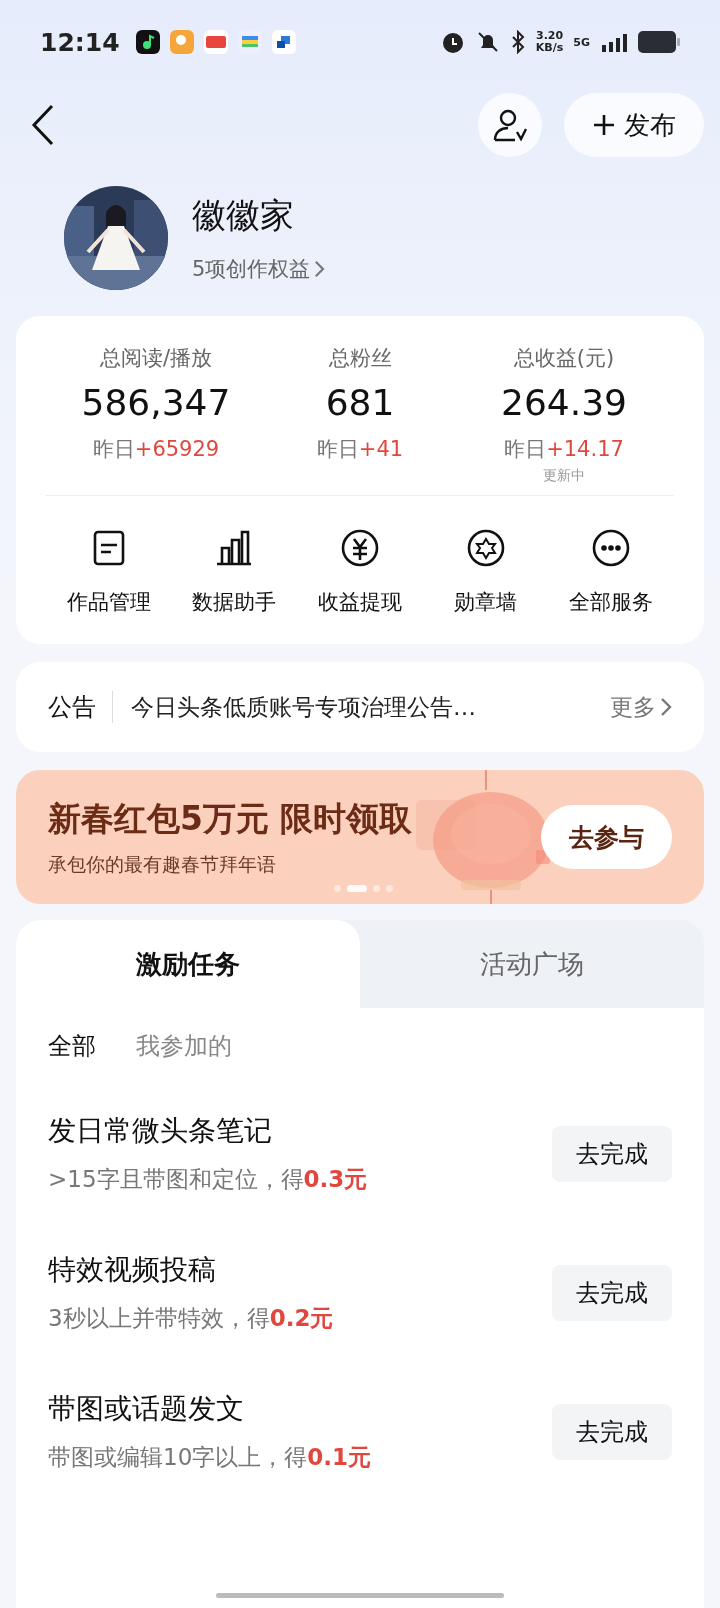 The width and height of the screenshot is (720, 1608). Describe the element at coordinates (160, 1131) in the screenshot. I see `task-title: 发日常微头条笔记` at that location.